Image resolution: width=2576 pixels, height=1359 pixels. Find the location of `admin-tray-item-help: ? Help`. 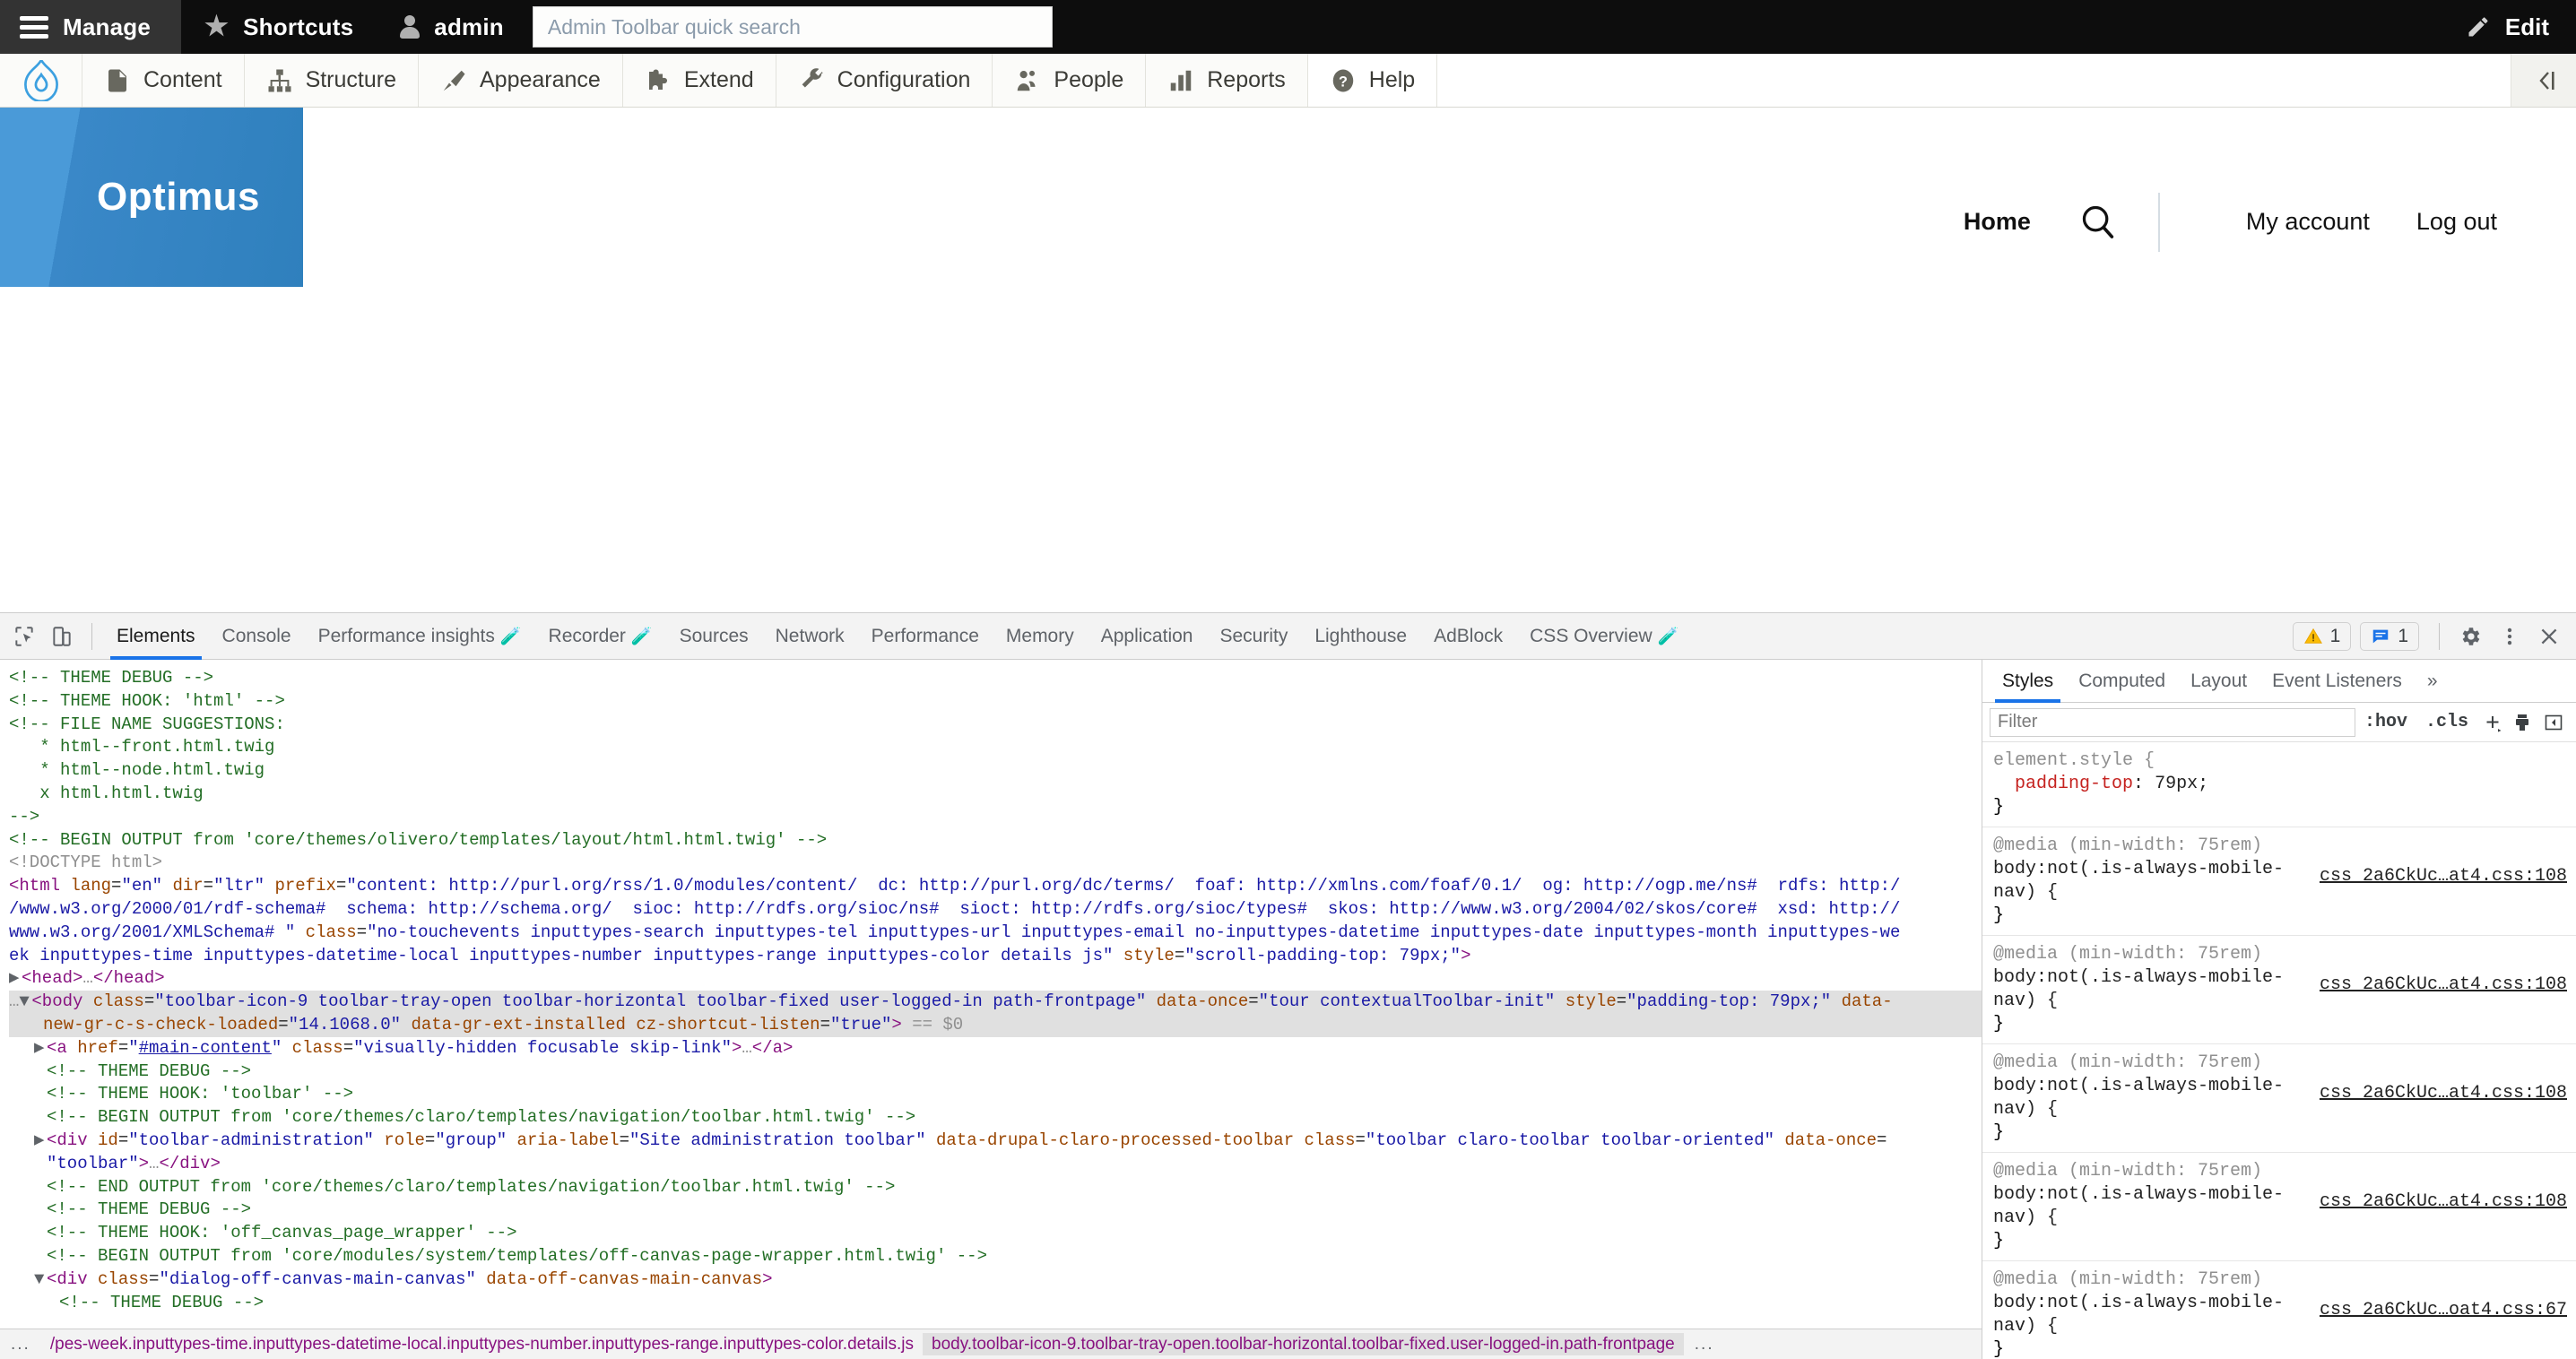

admin-tray-item-help: ? Help is located at coordinates (1372, 81).